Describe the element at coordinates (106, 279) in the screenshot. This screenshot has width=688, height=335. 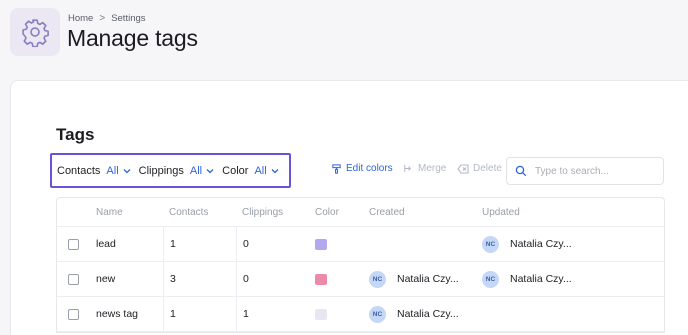
I see `tag-name: new` at that location.